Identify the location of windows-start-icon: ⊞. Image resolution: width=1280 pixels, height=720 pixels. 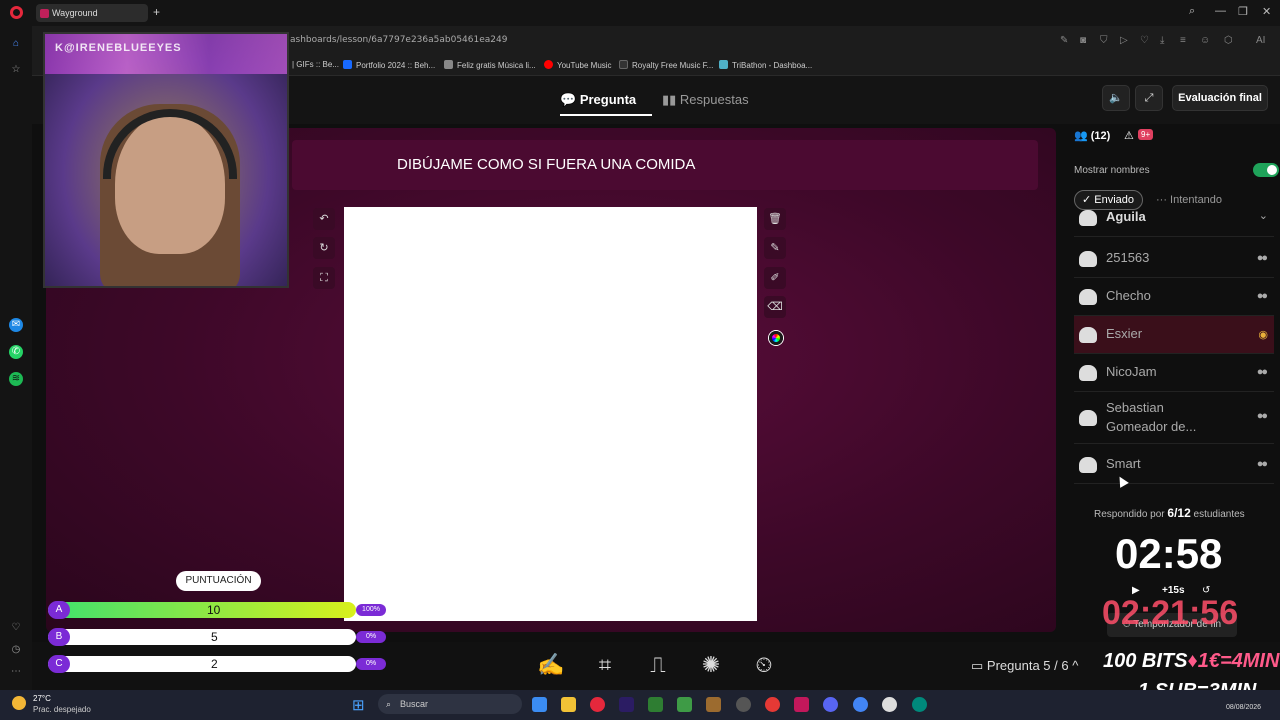
(358, 705).